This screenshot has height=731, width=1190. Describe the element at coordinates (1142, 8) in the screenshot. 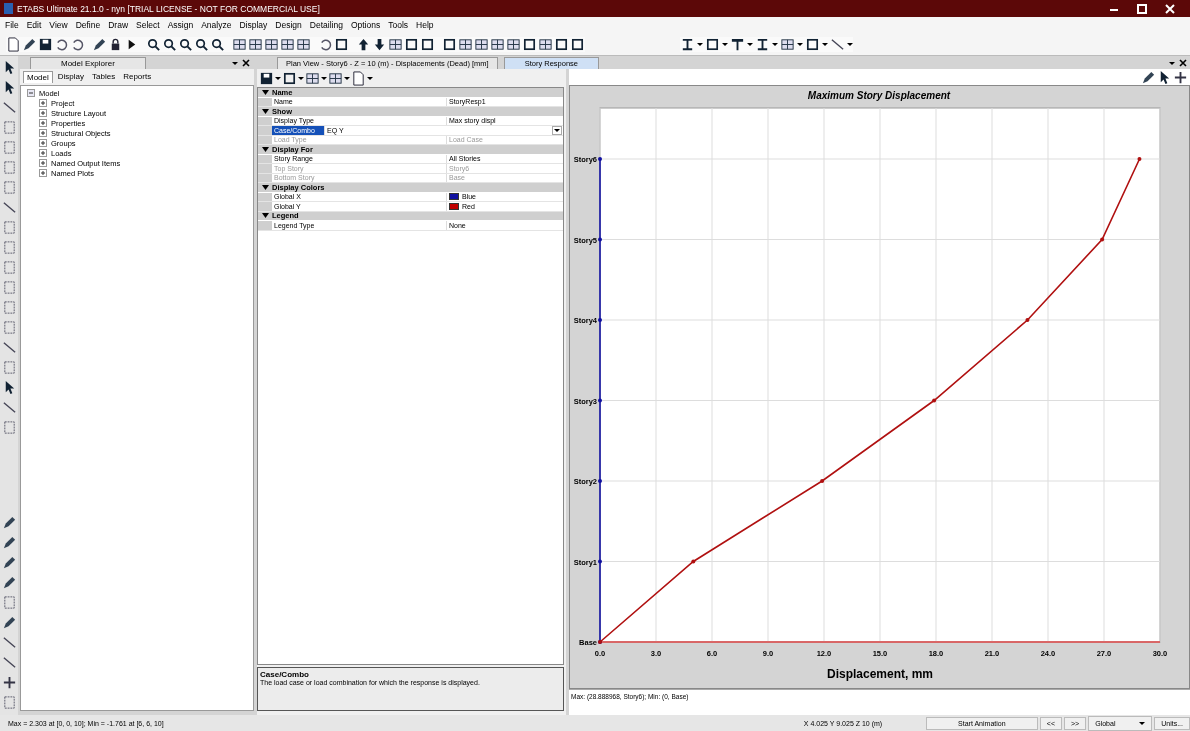

I see `restore-icon` at that location.